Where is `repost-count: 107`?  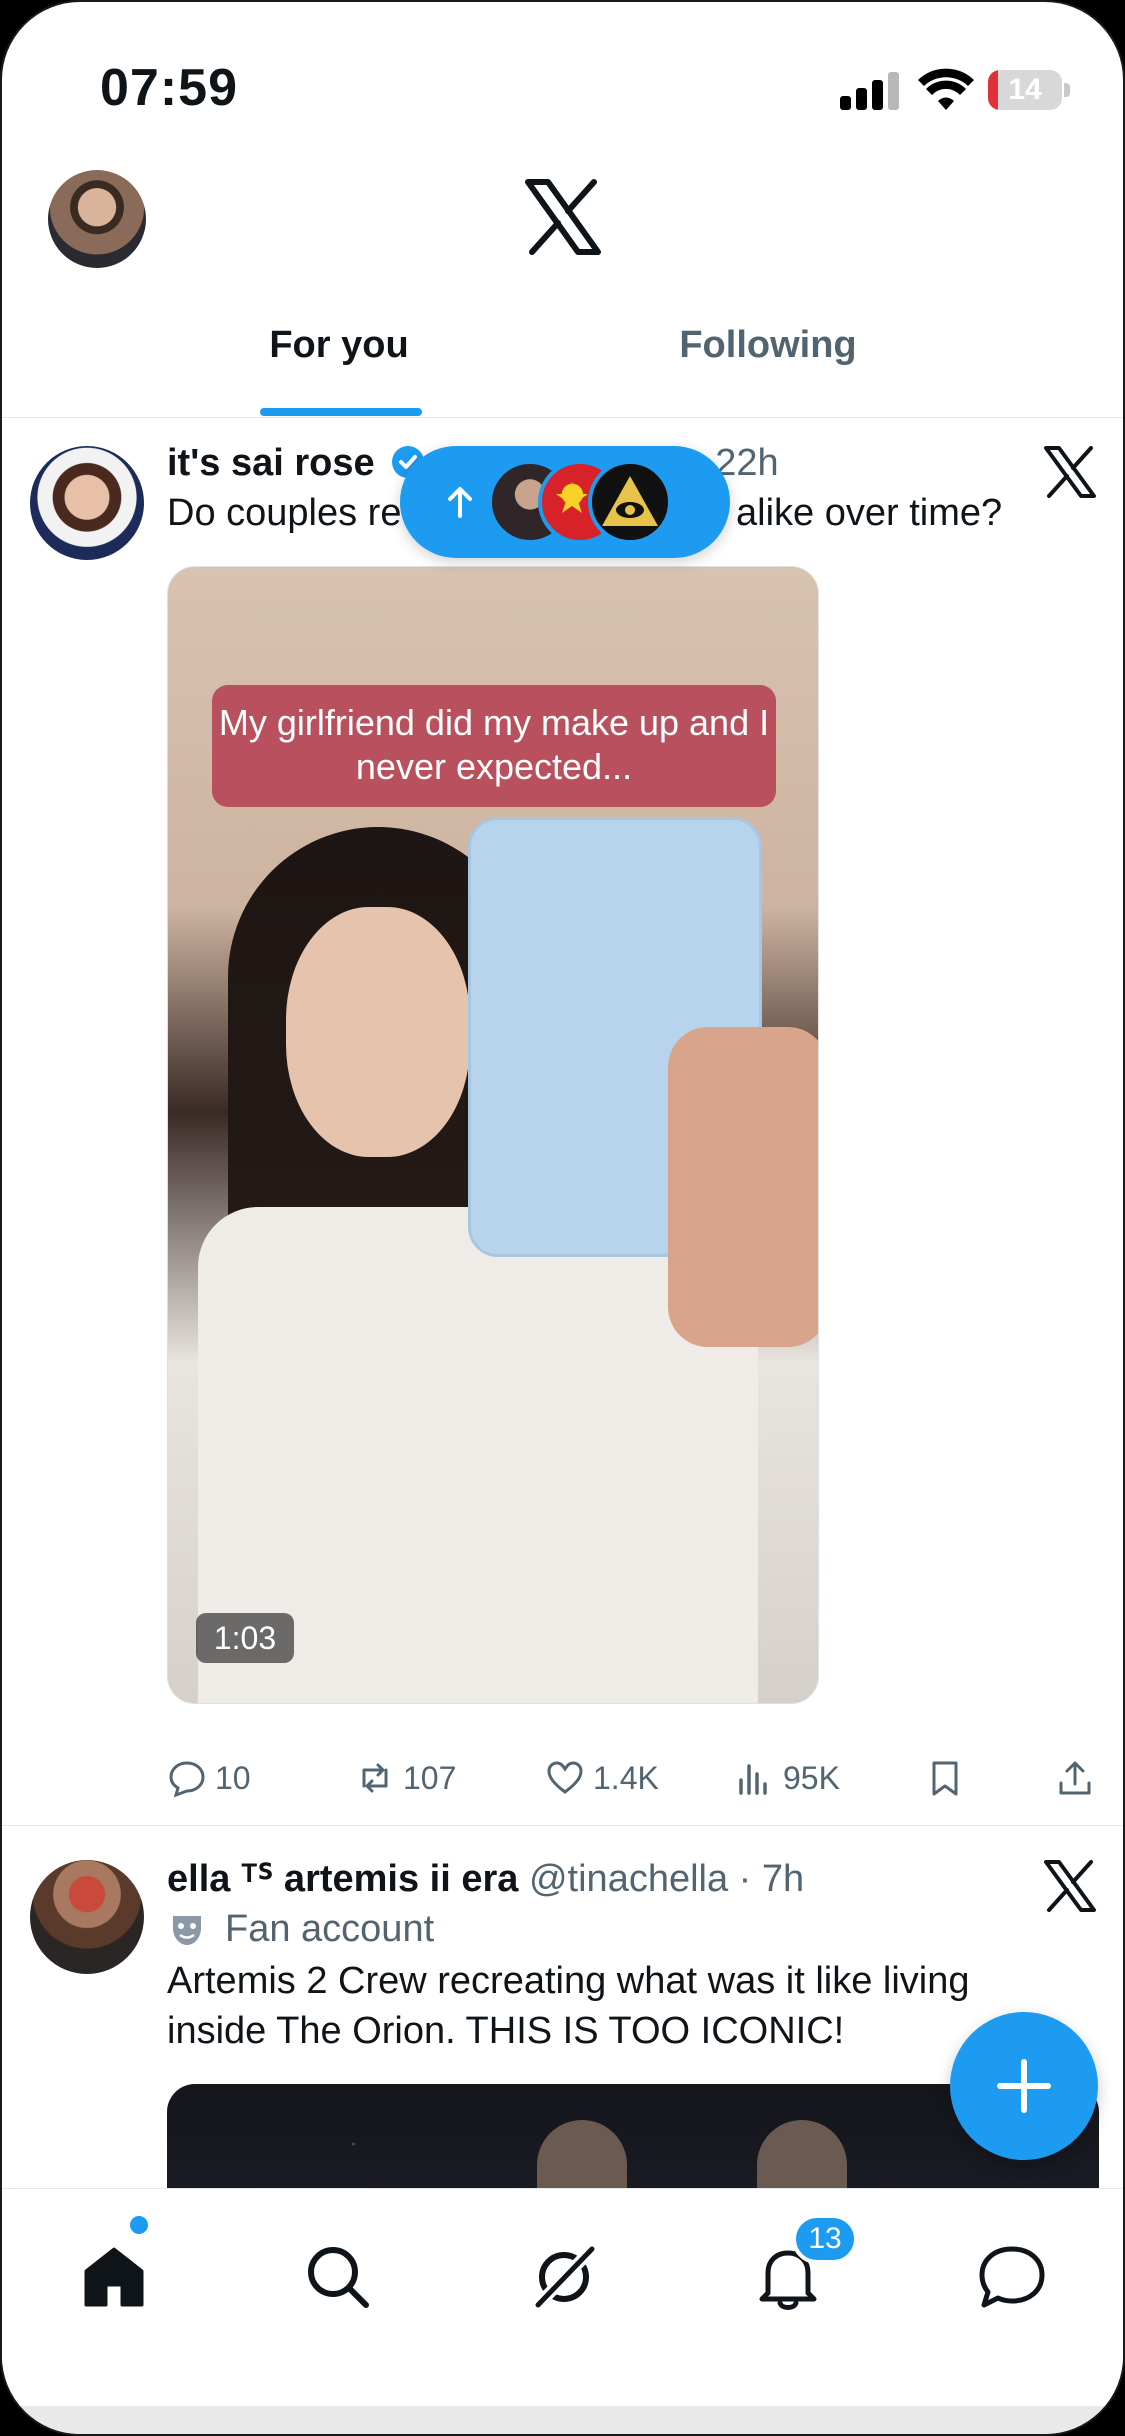 repost-count: 107 is located at coordinates (430, 1777).